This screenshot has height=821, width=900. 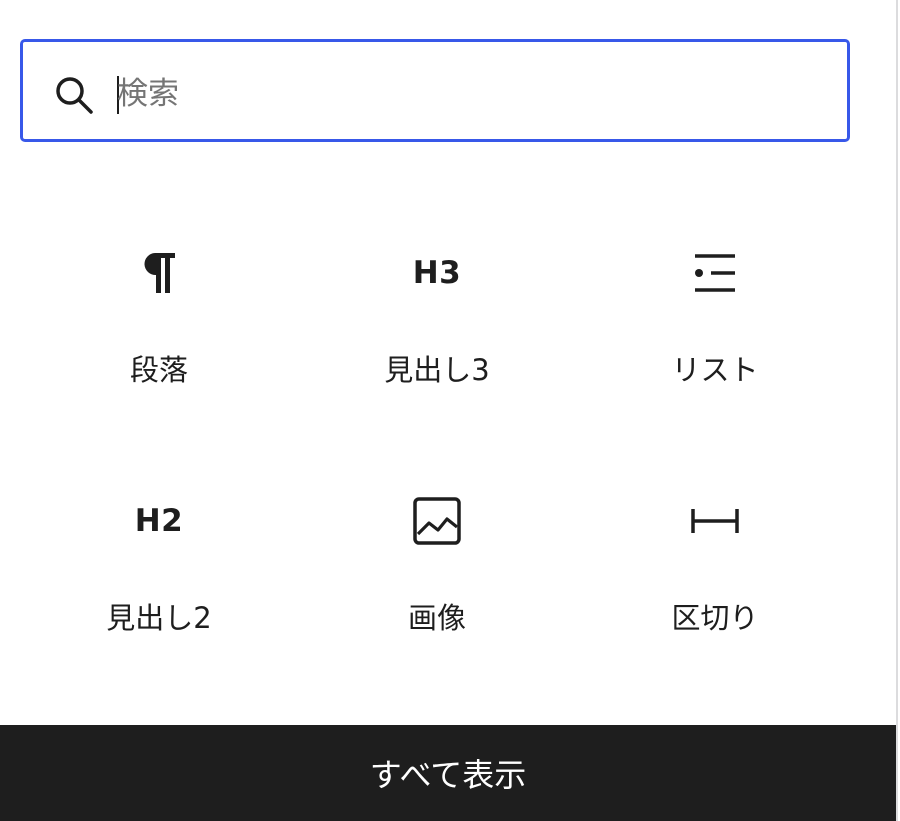 What do you see at coordinates (437, 577) in the screenshot?
I see `block-image: 画像` at bounding box center [437, 577].